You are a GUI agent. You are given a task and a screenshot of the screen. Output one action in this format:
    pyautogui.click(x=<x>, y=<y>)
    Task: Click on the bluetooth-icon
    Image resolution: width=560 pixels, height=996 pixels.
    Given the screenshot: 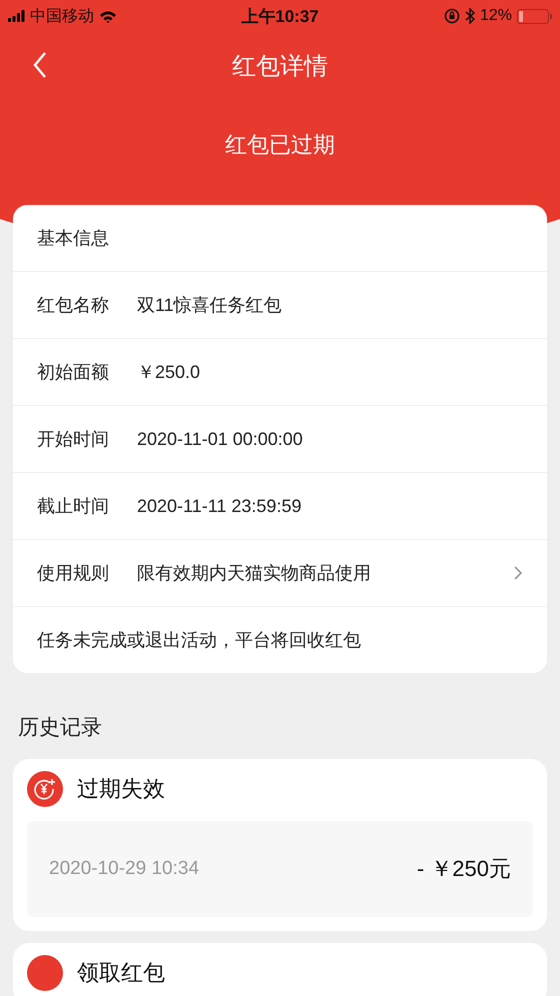 What is the action you would take?
    pyautogui.click(x=469, y=16)
    